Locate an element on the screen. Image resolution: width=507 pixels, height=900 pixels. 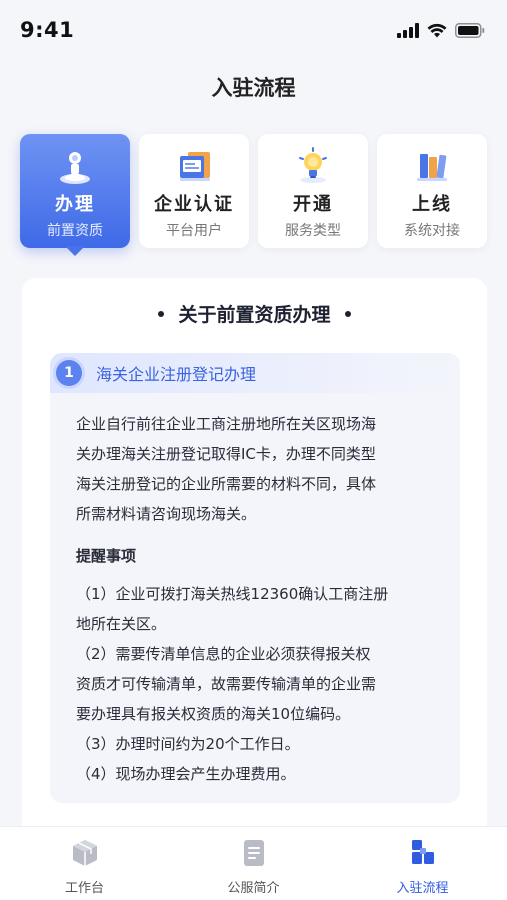
step-card-go-live: 上线 系统对接 is located at coordinates (432, 191).